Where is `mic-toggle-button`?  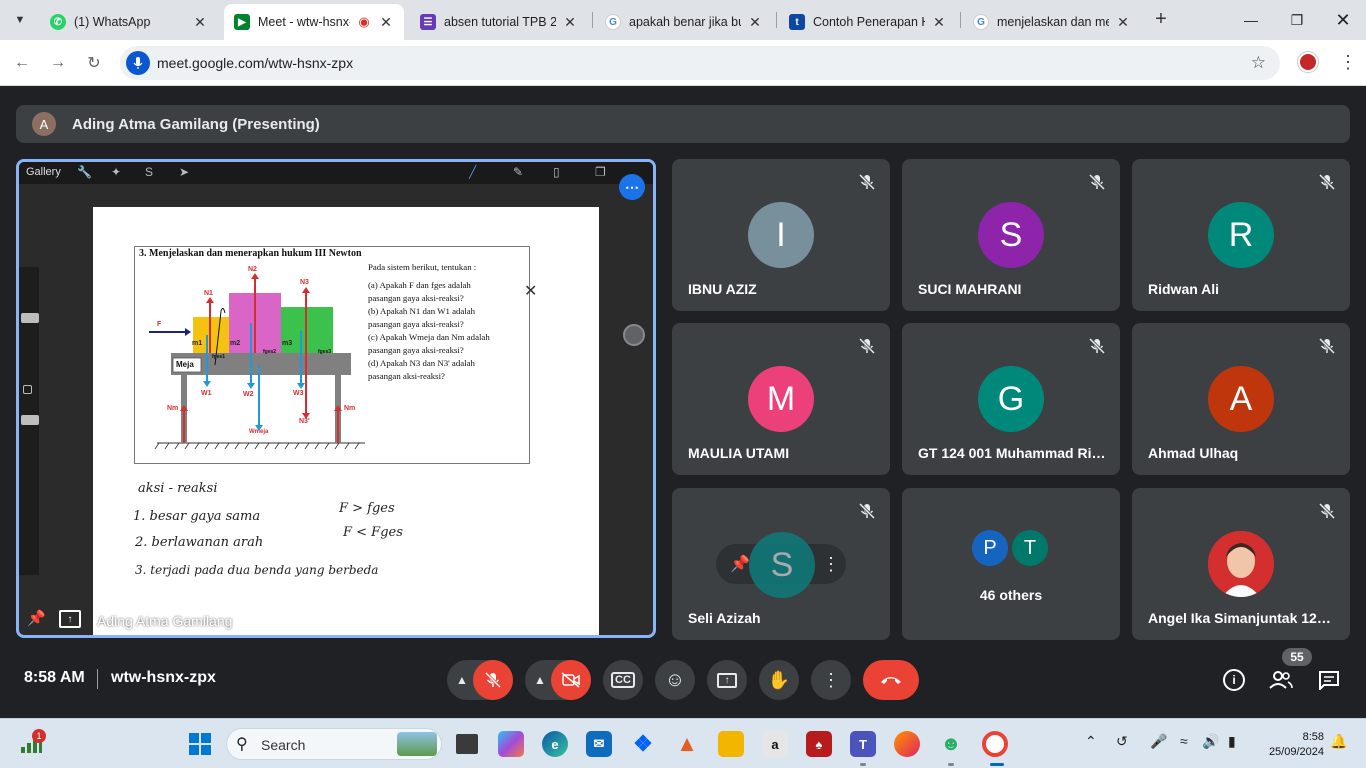 mic-toggle-button is located at coordinates (493, 680).